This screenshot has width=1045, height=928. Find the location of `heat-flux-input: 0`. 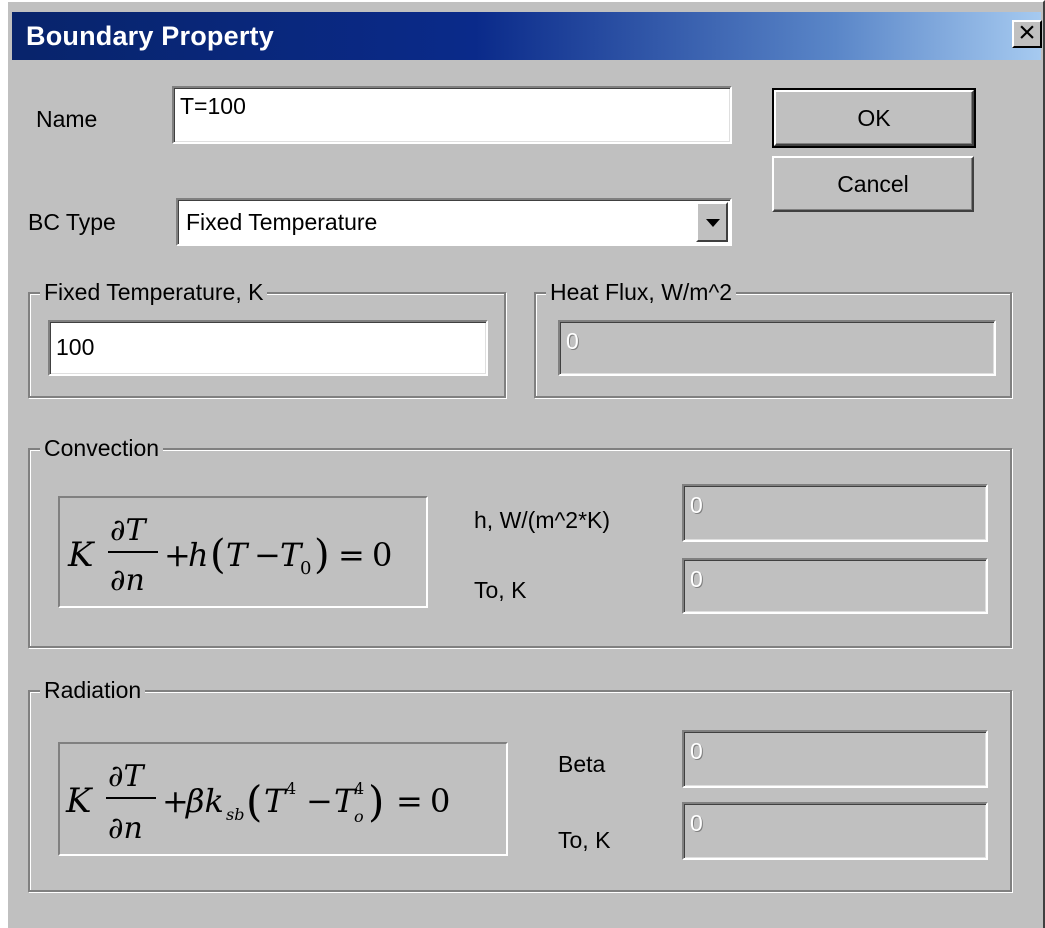

heat-flux-input: 0 is located at coordinates (777, 348).